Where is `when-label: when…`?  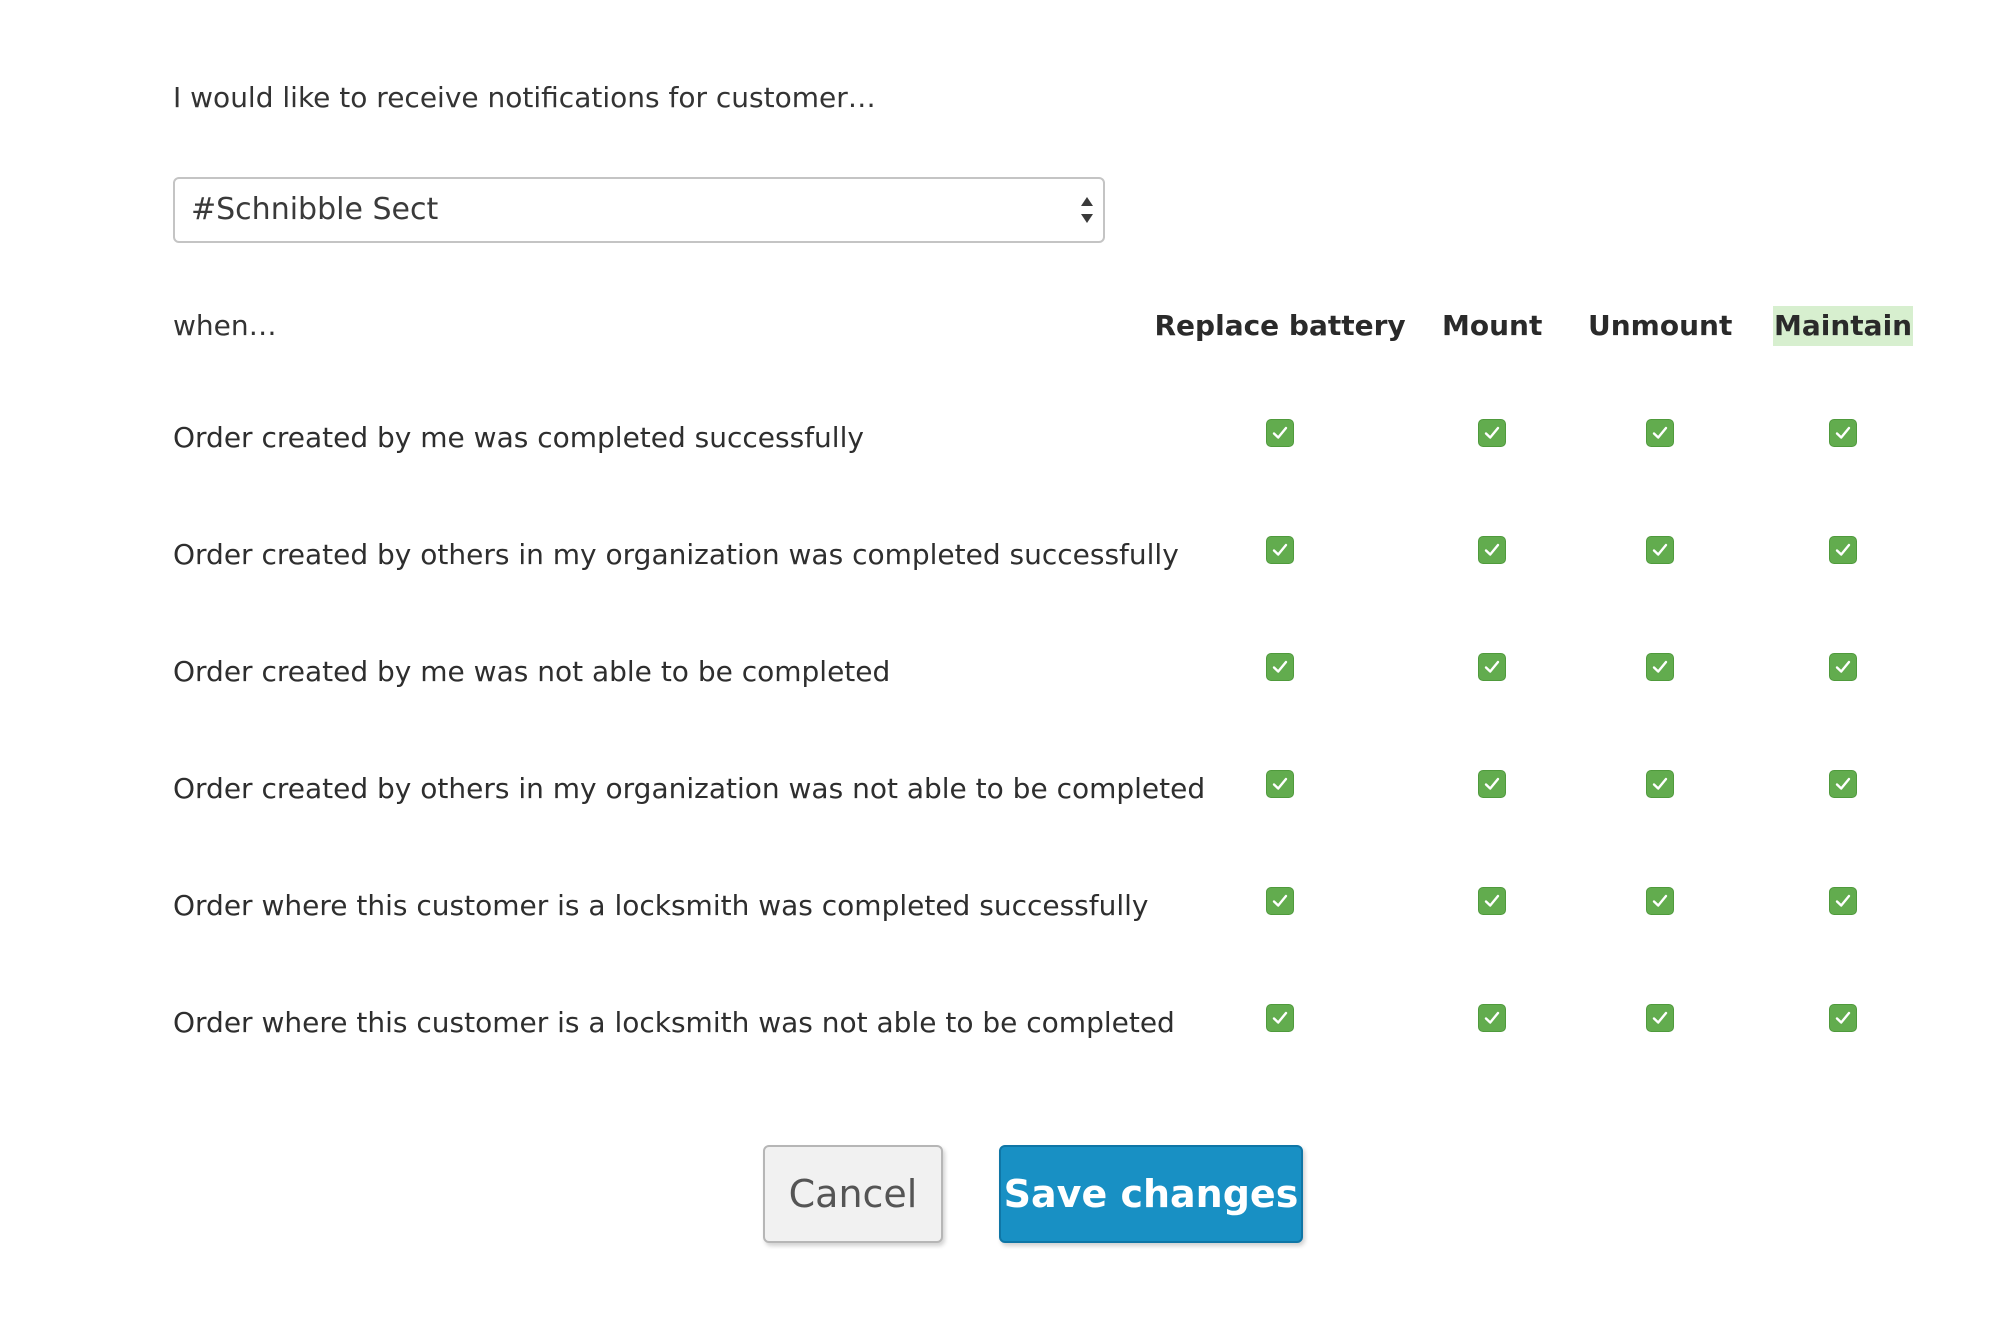
when-label: when… is located at coordinates (225, 325).